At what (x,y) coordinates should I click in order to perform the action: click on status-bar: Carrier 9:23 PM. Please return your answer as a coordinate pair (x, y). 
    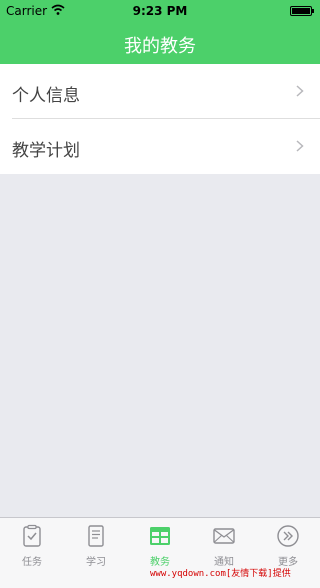
    Looking at the image, I should click on (160, 11).